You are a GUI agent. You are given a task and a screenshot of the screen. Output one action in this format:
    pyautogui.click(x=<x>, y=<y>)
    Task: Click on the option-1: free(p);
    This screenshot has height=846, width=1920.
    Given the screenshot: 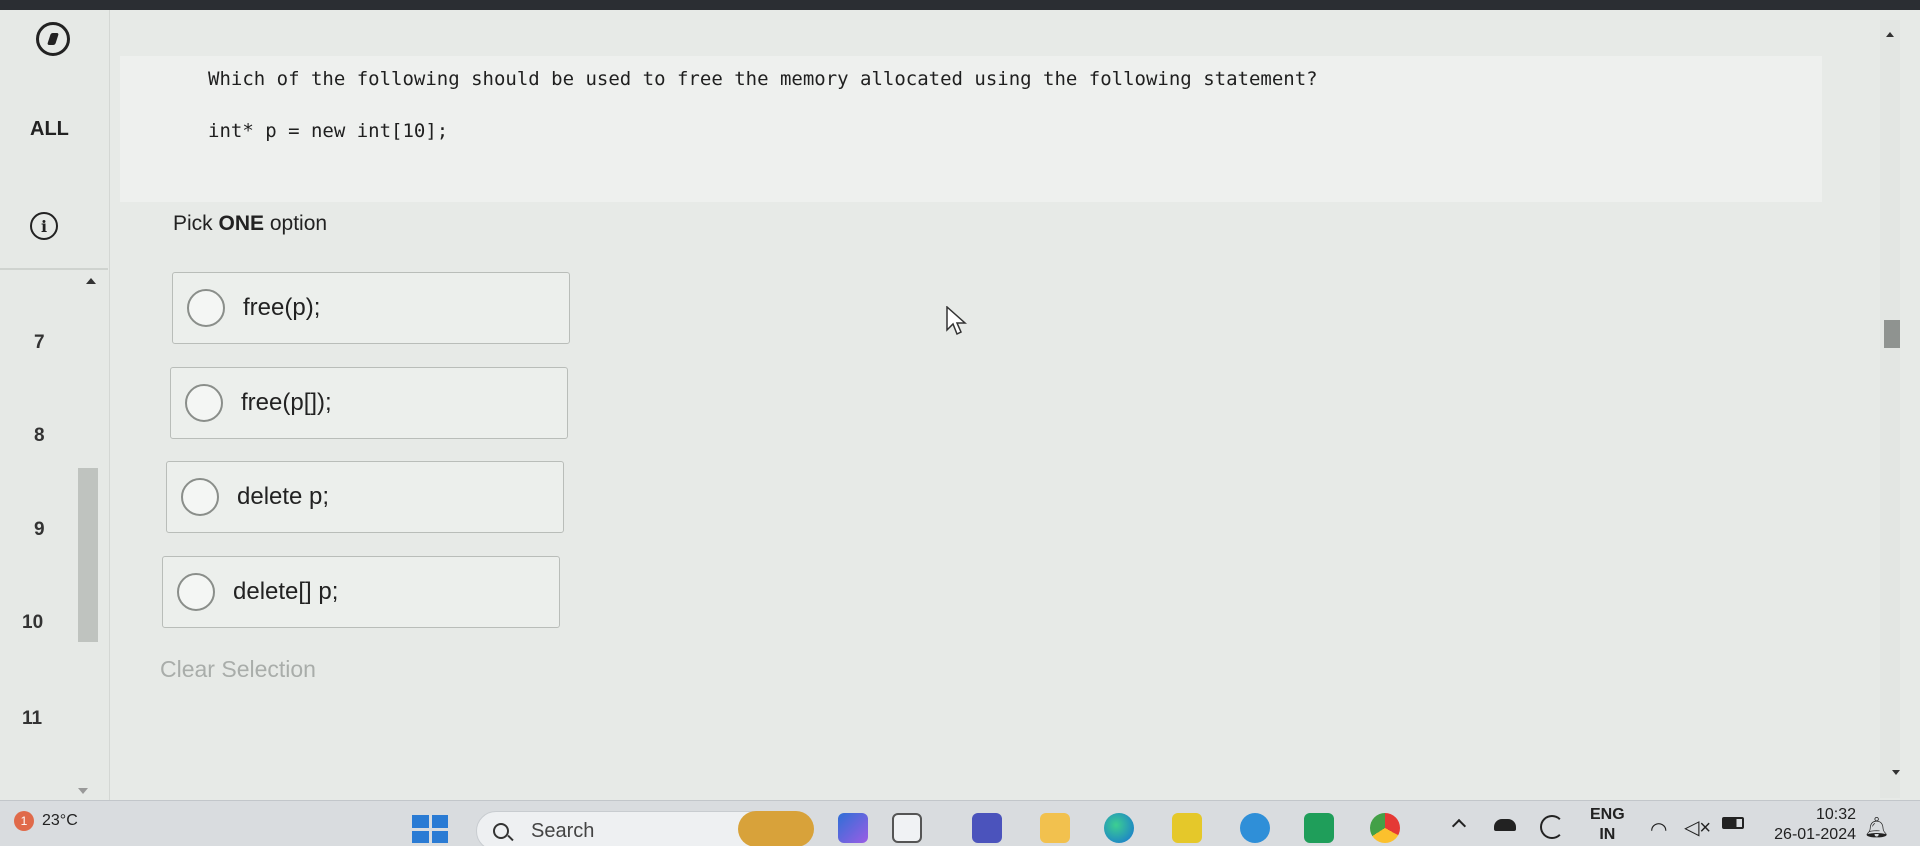 What is the action you would take?
    pyautogui.click(x=371, y=308)
    